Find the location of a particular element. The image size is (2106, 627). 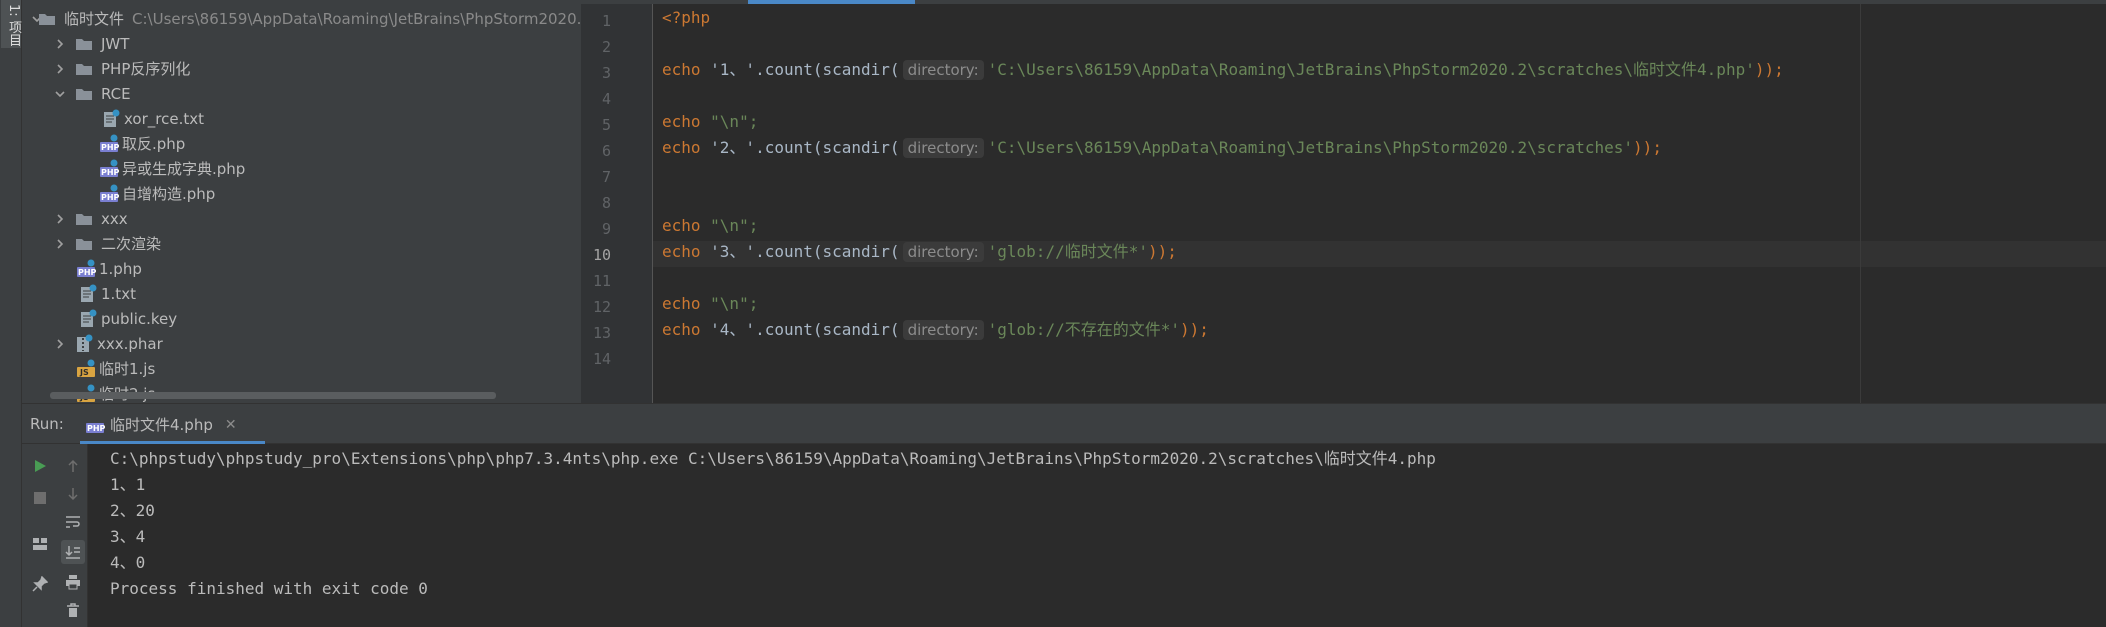

console-toolbar is located at coordinates (73, 535).